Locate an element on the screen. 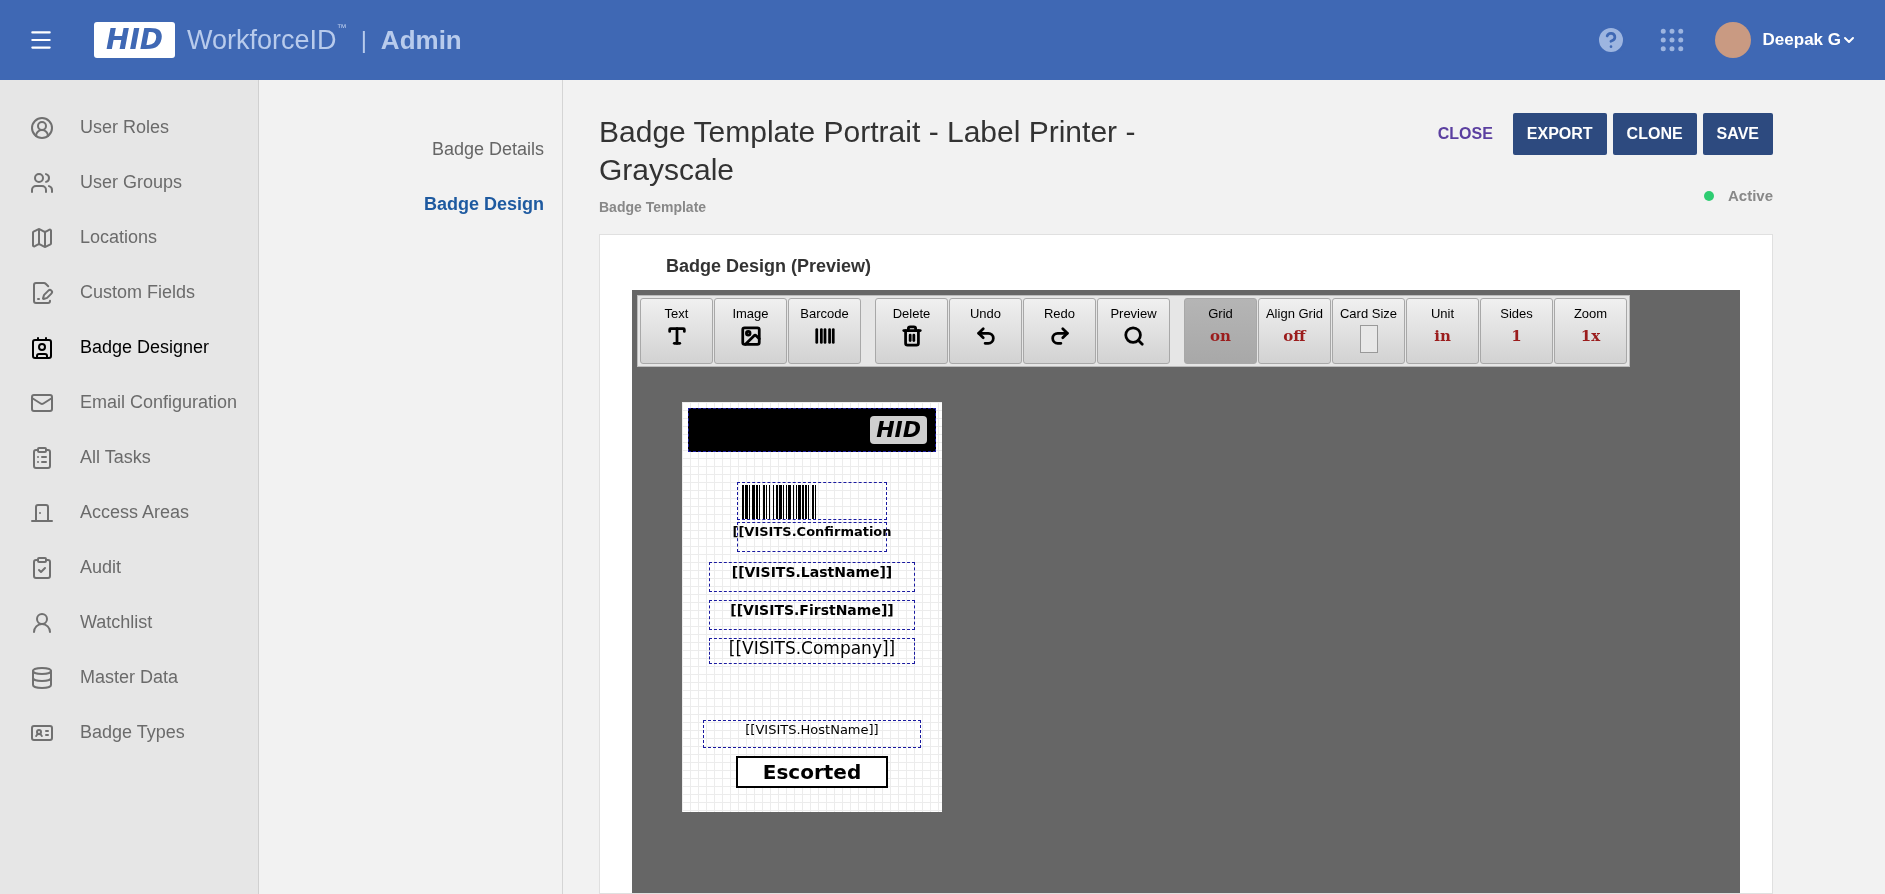 The height and width of the screenshot is (894, 1885). user-menu: Deepak G is located at coordinates (1809, 40).